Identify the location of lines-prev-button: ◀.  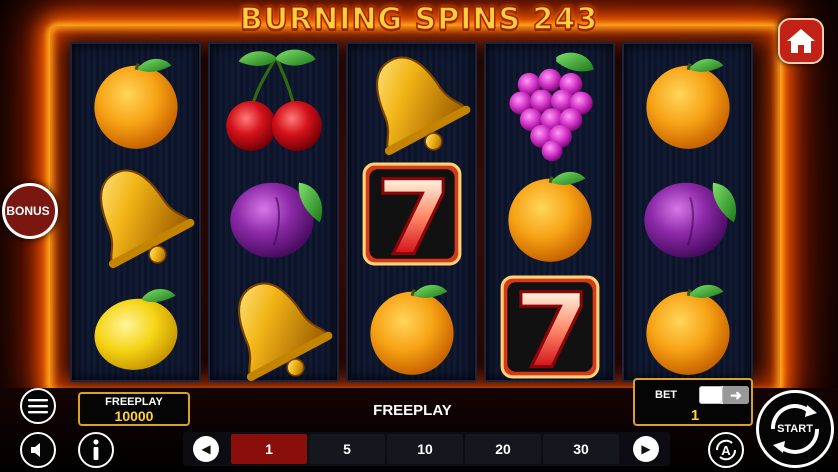
(206, 449).